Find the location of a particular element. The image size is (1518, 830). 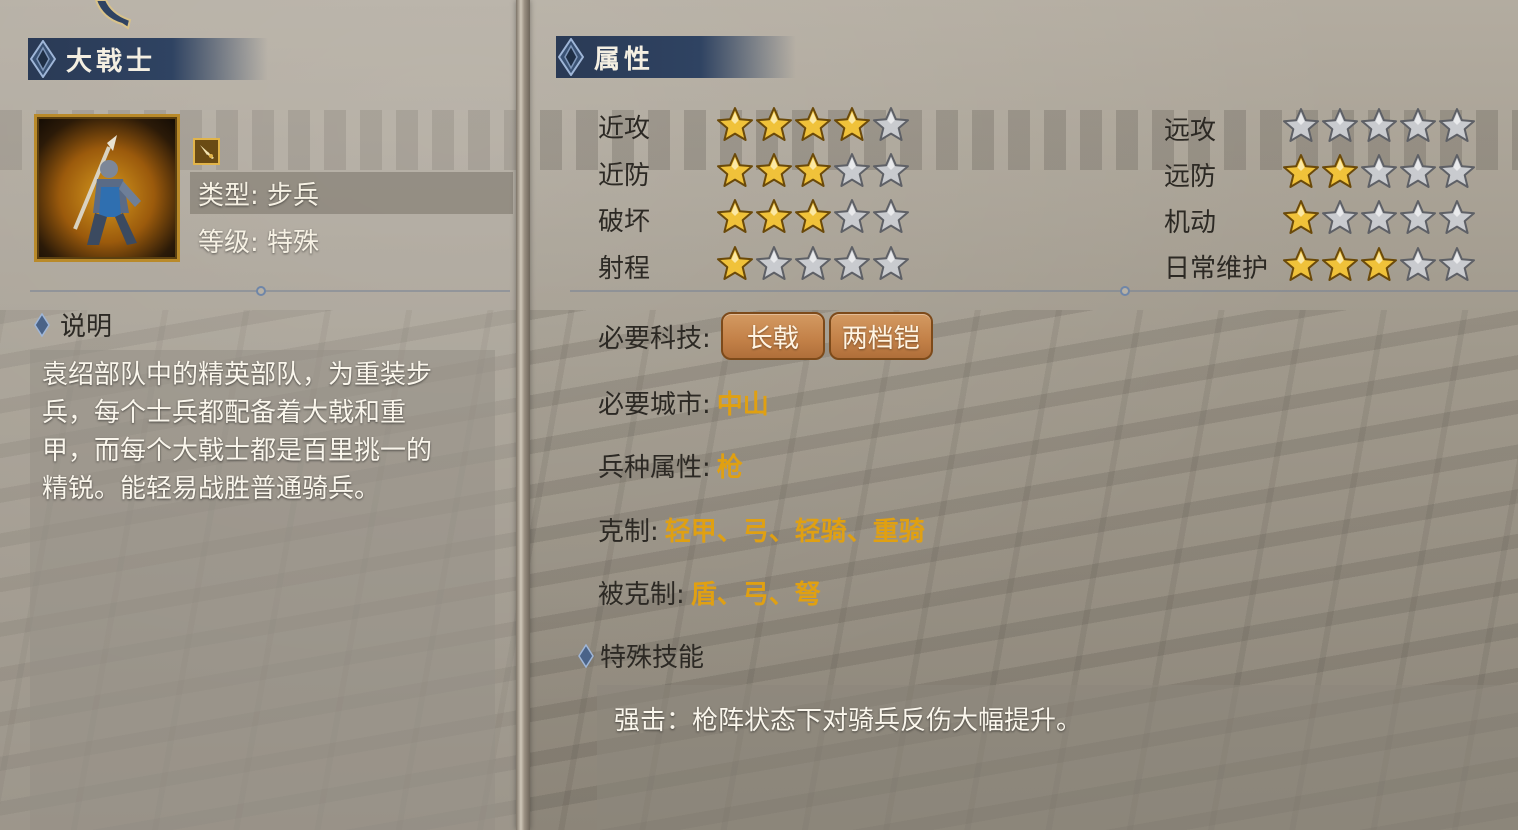

required-tech-row: 必要科技: 长戟 两档铠 is located at coordinates (767, 336).